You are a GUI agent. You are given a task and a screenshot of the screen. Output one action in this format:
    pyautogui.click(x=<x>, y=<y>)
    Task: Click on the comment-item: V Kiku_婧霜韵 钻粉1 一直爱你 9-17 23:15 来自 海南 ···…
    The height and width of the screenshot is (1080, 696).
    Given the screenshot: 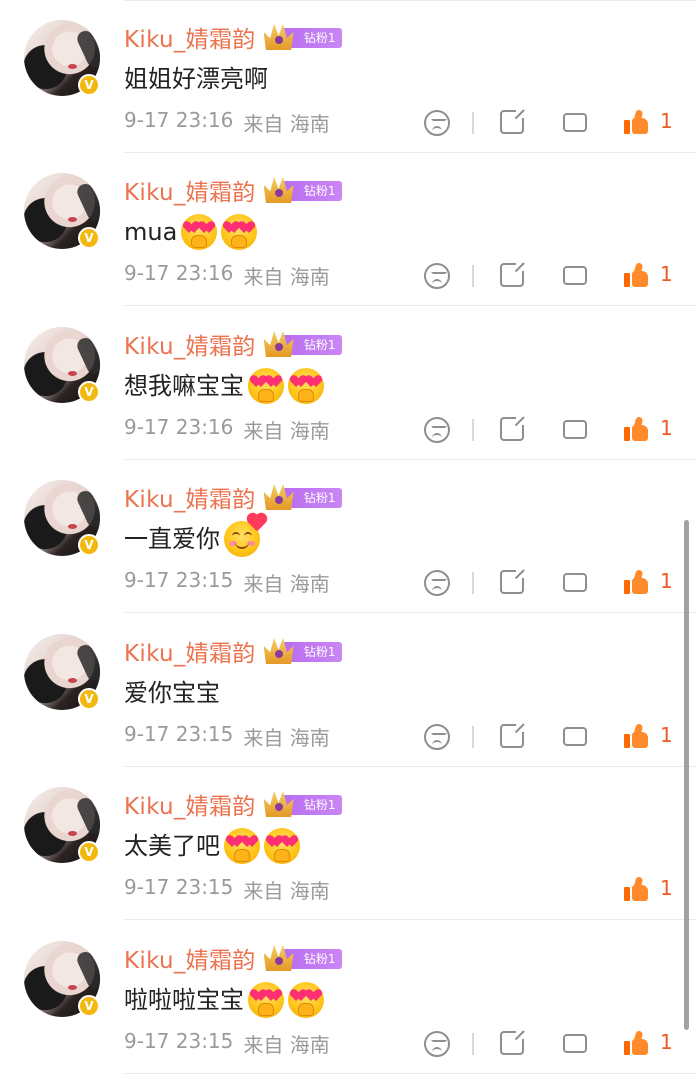 What is the action you would take?
    pyautogui.click(x=348, y=536)
    